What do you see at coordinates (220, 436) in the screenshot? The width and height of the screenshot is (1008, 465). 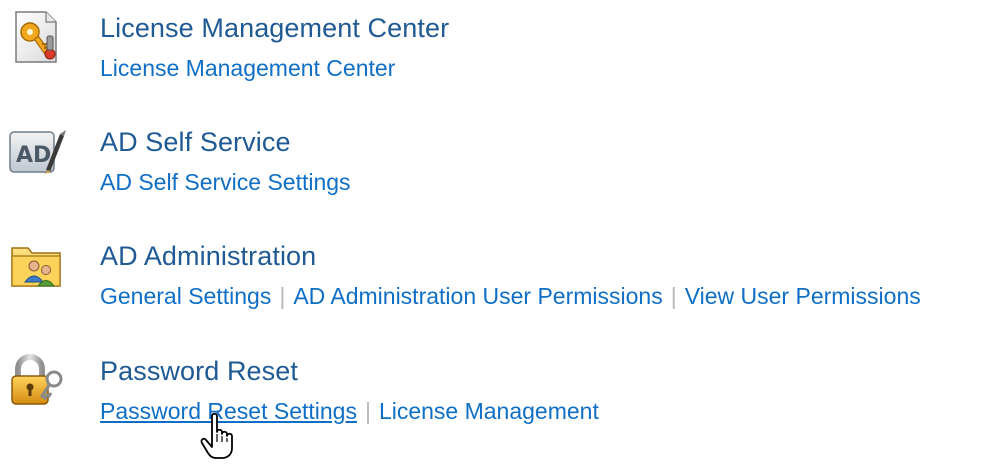 I see `hand-cursor-icon` at bounding box center [220, 436].